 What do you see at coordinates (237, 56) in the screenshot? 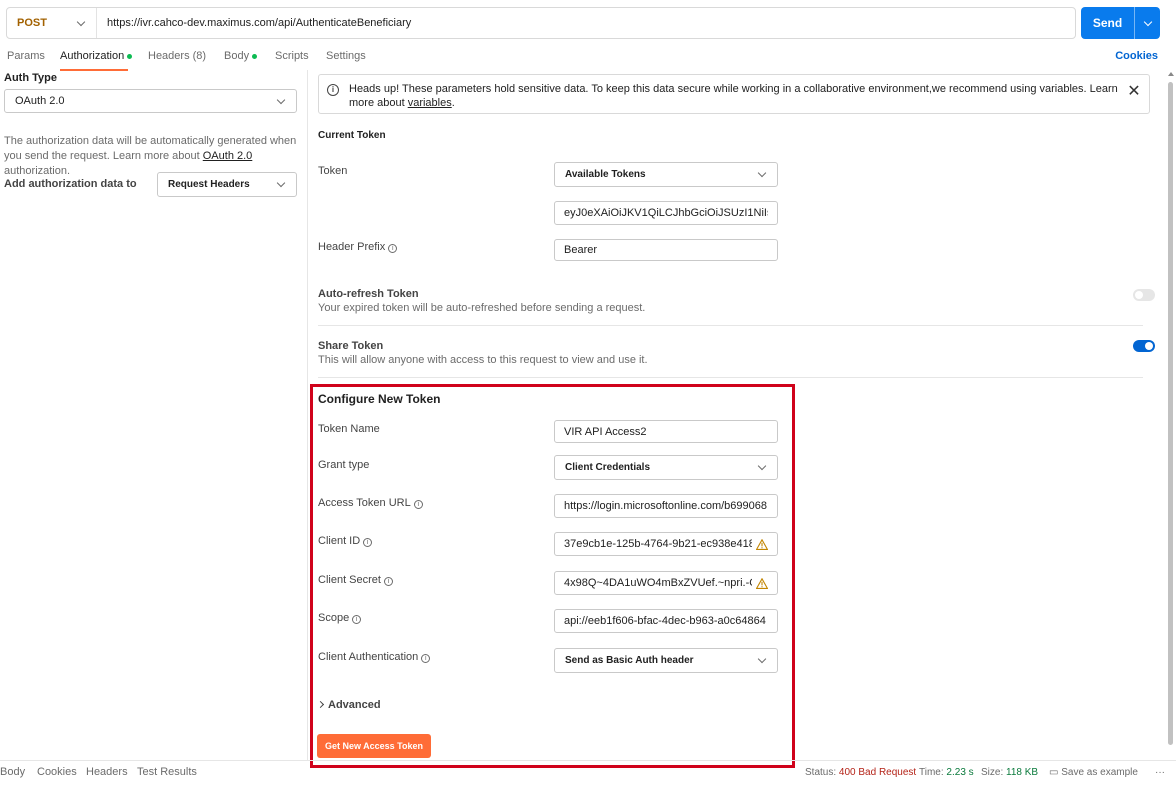
I see `tab-body-label: Body` at bounding box center [237, 56].